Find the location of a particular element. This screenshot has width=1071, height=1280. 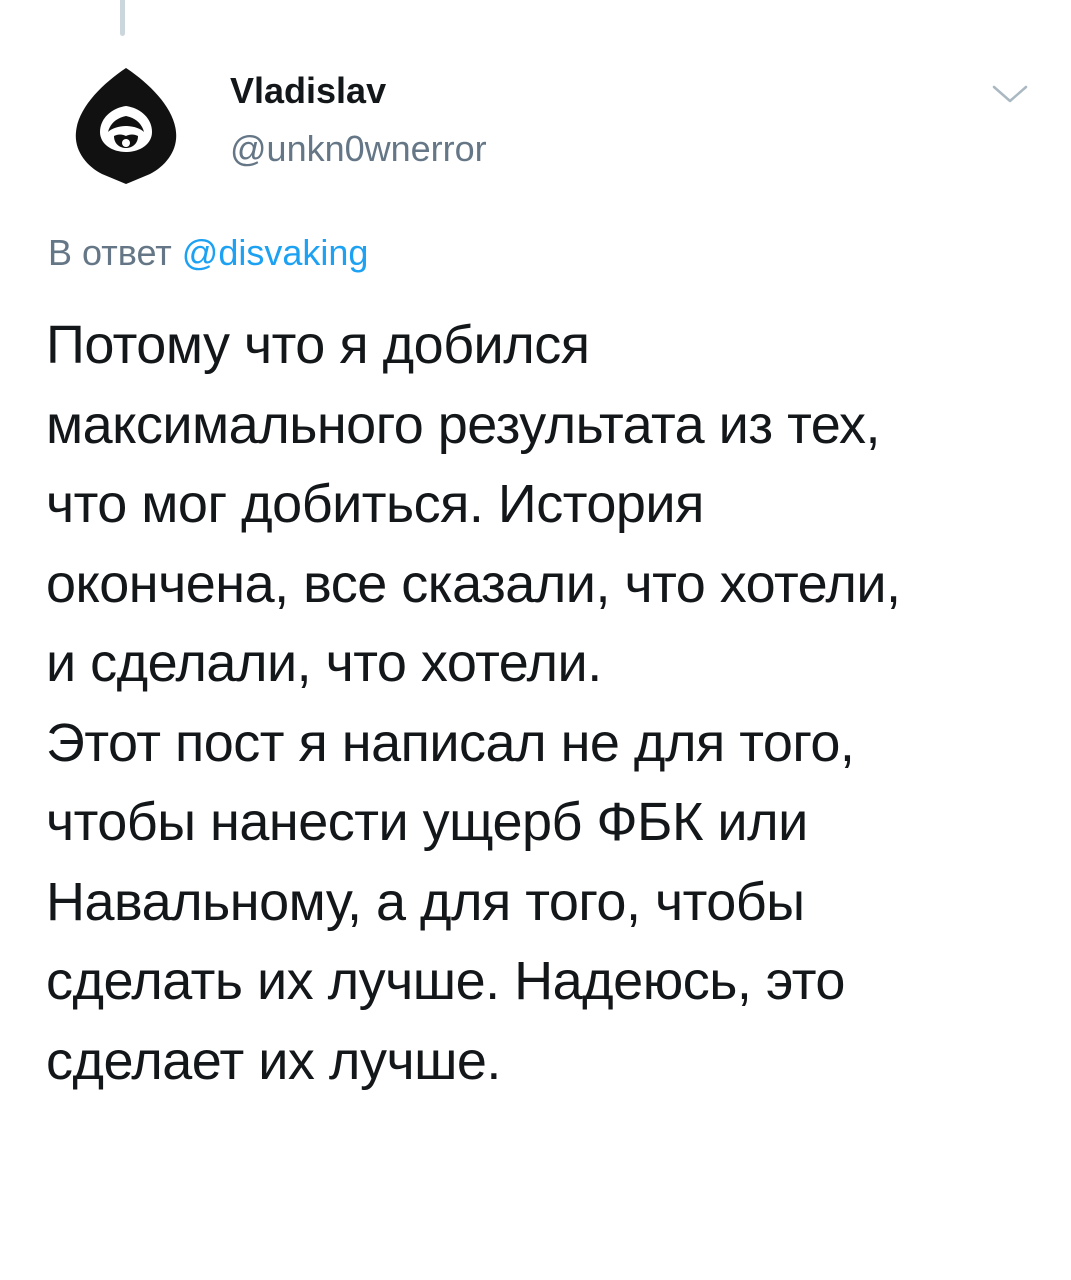

tweet-text-line: чтобы нанести ущерб ФБК или is located at coordinates (427, 822).